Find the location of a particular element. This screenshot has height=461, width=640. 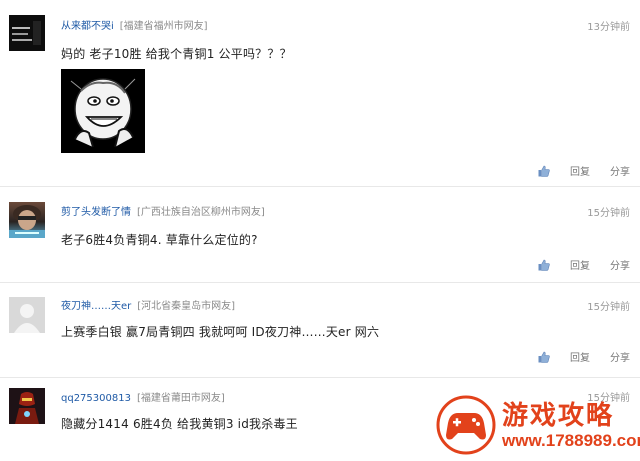

comment-meta: qq275300813 [福建省莆田市网友] is located at coordinates (143, 396).